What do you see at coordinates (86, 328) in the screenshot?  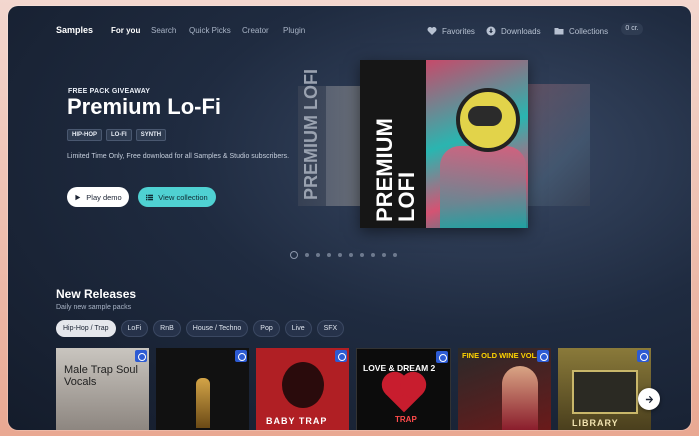 I see `filter-hip-hop-trap: Hip-Hop / Trap` at bounding box center [86, 328].